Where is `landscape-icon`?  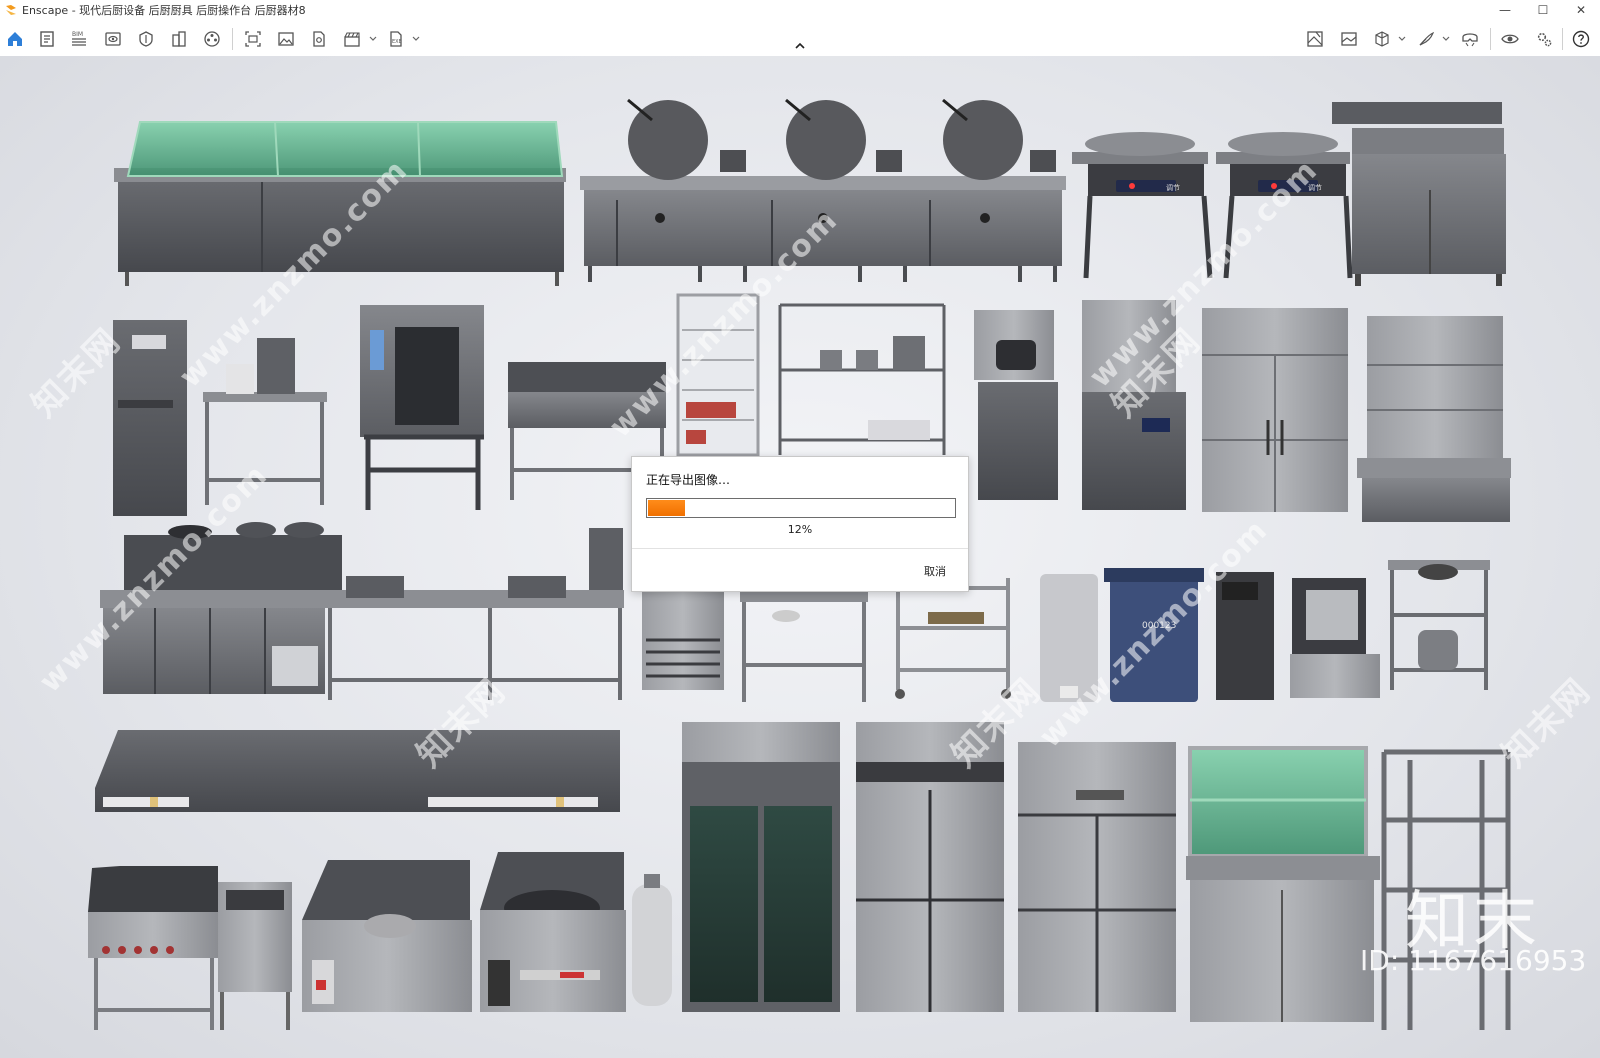
landscape-icon is located at coordinates (1349, 39).